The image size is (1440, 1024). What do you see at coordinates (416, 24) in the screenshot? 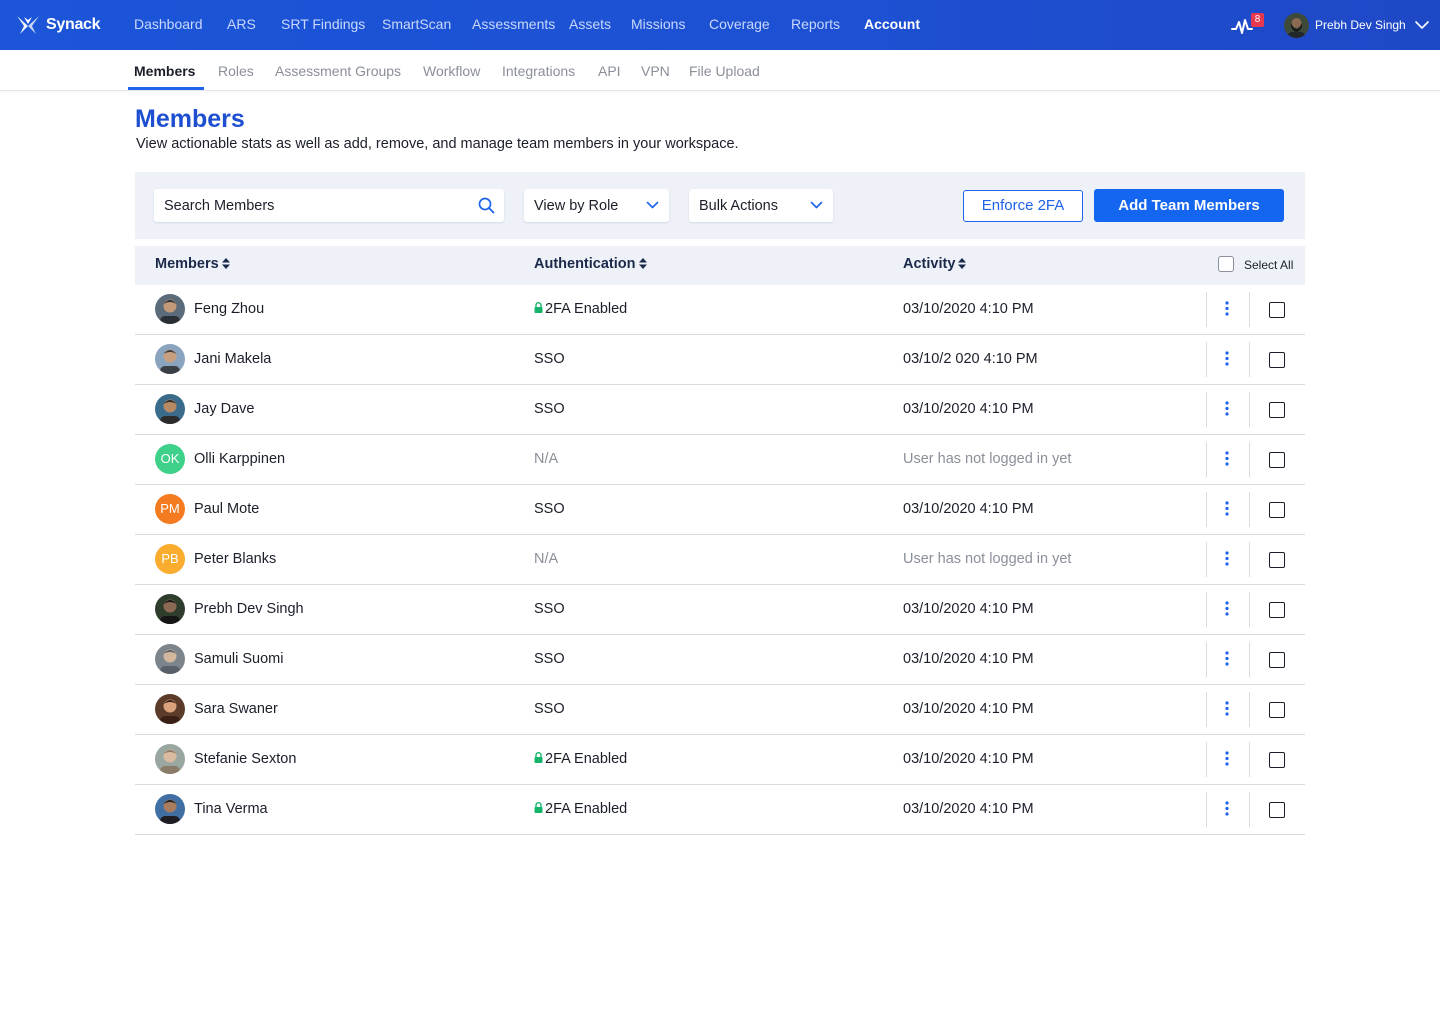
I see `nav-smartscan: SmartScan` at bounding box center [416, 24].